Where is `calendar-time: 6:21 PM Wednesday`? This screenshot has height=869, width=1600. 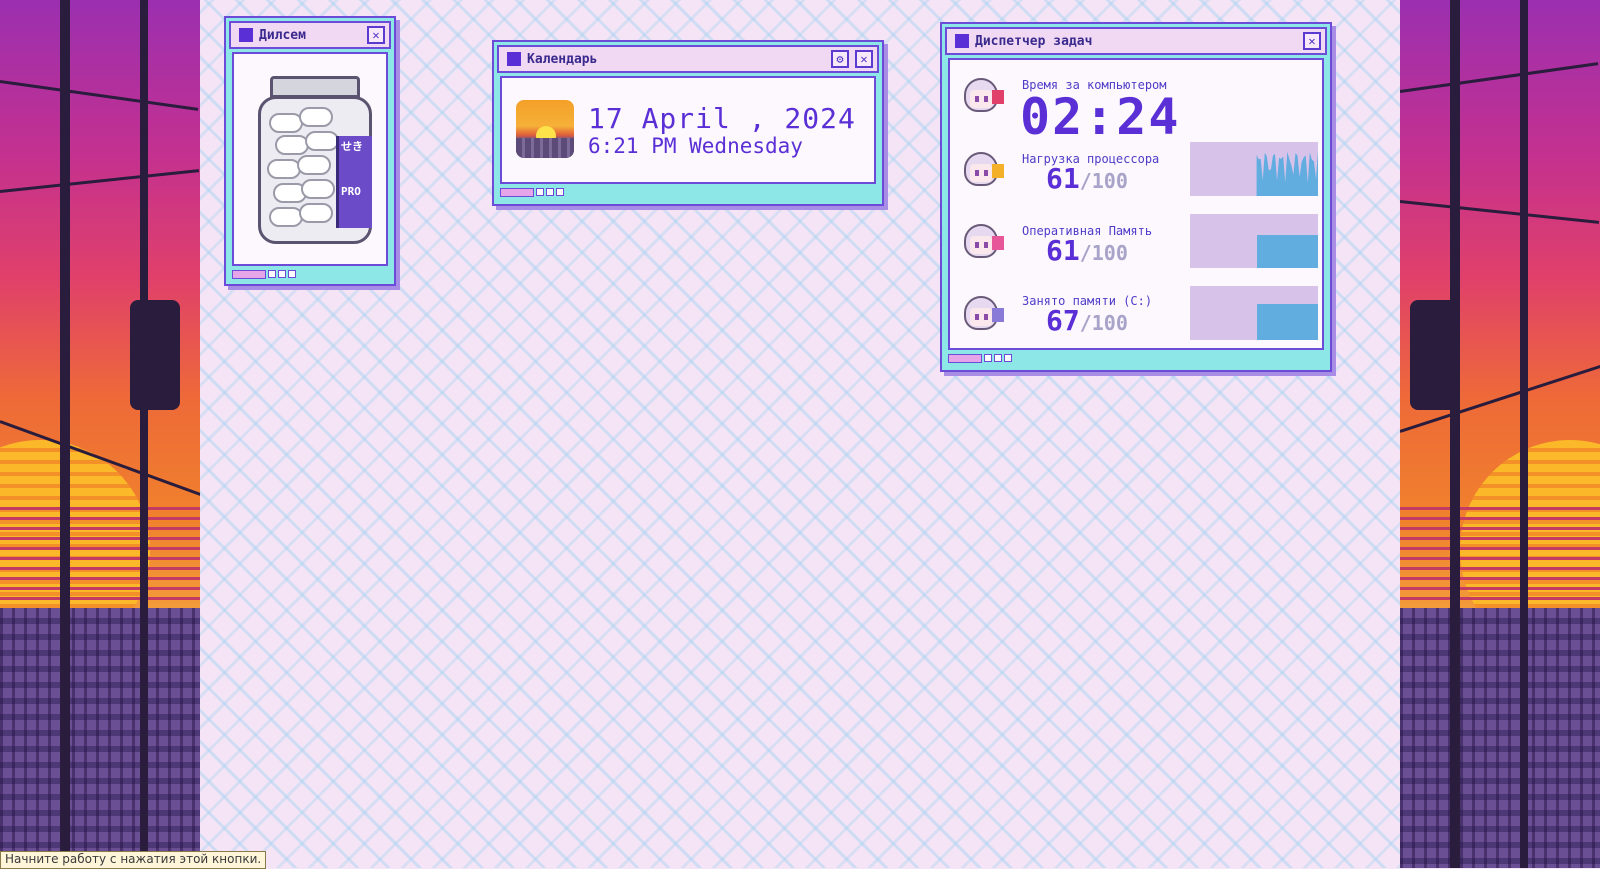 calendar-time: 6:21 PM Wednesday is located at coordinates (695, 146).